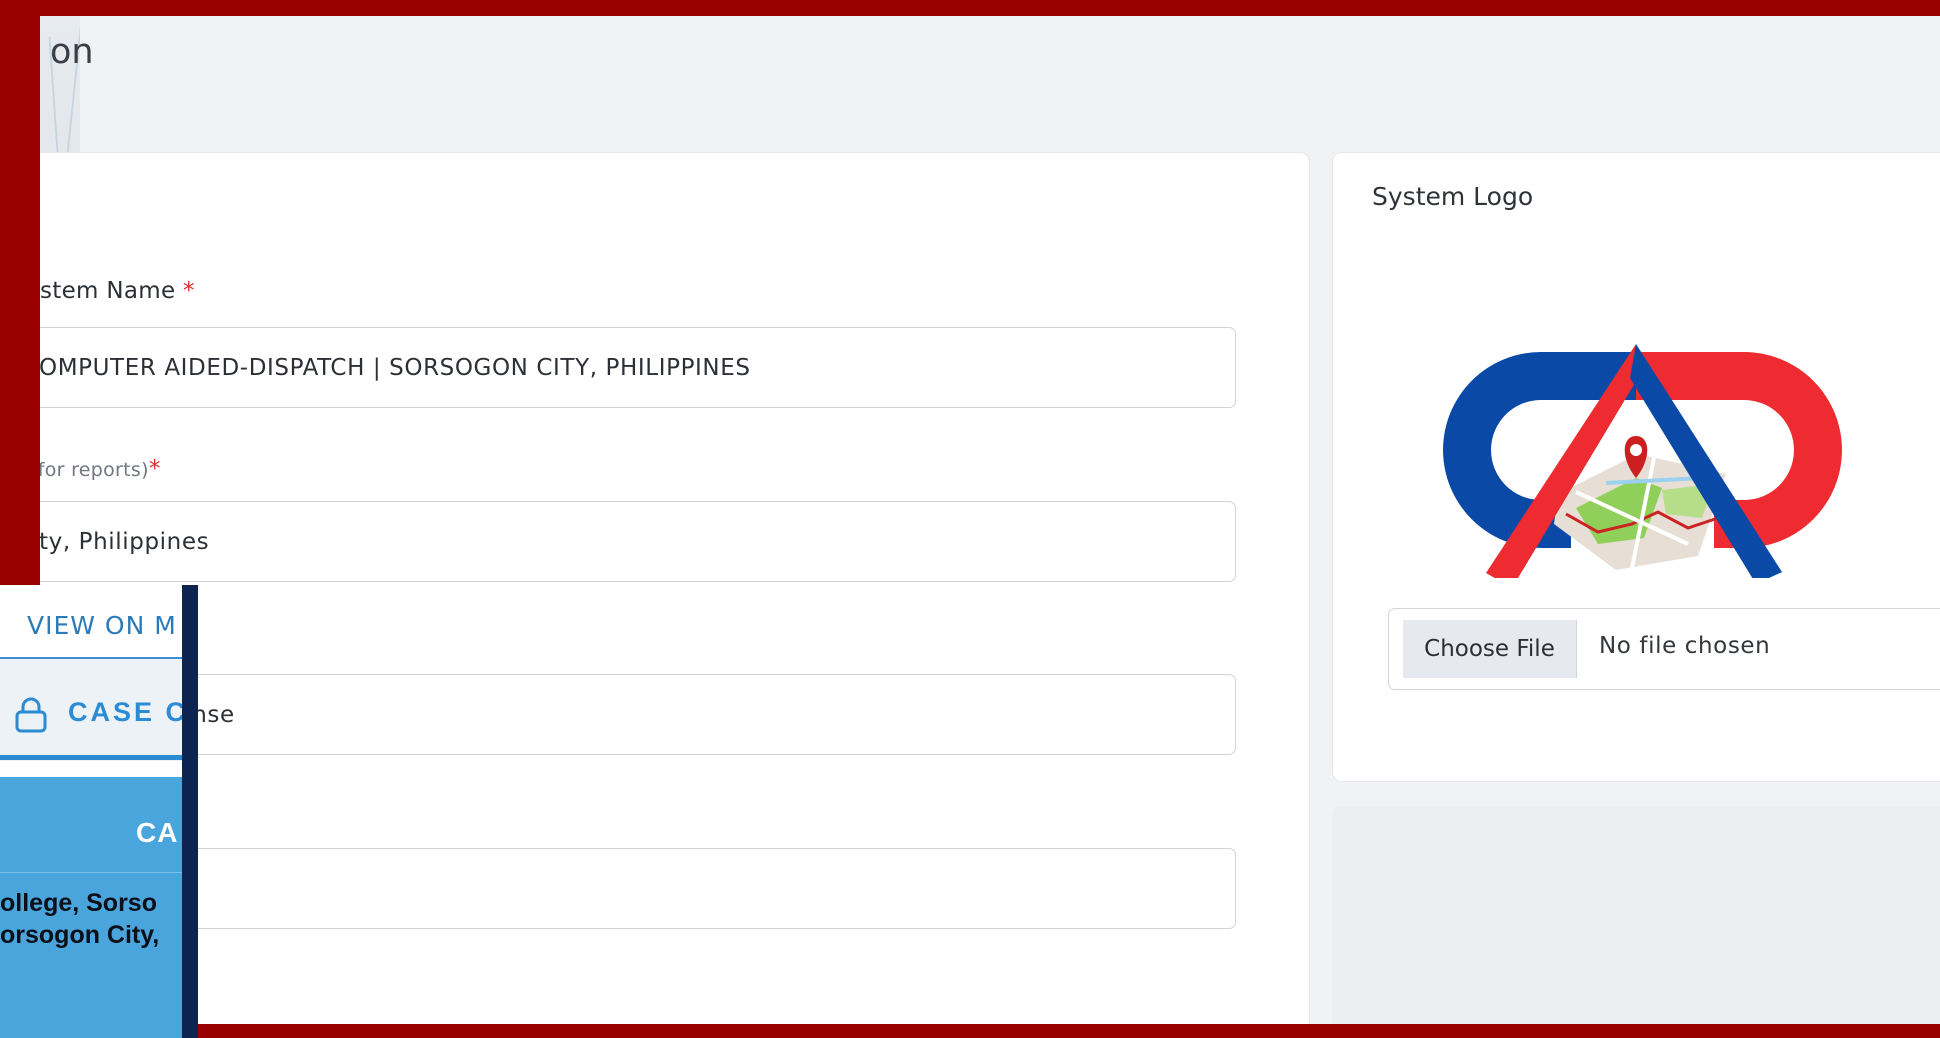  Describe the element at coordinates (638, 714) in the screenshot. I see `agency-input` at that location.